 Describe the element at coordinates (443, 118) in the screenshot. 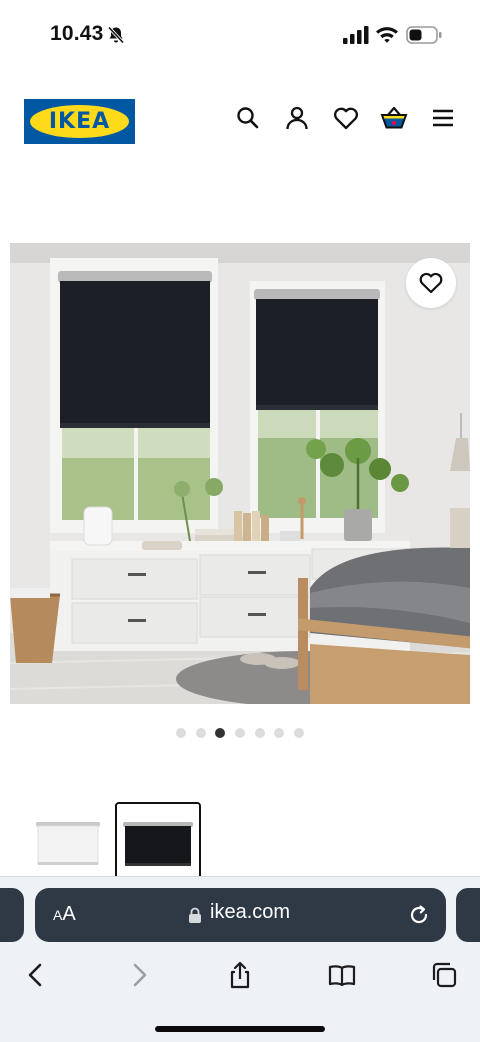

I see `menu-icon` at that location.